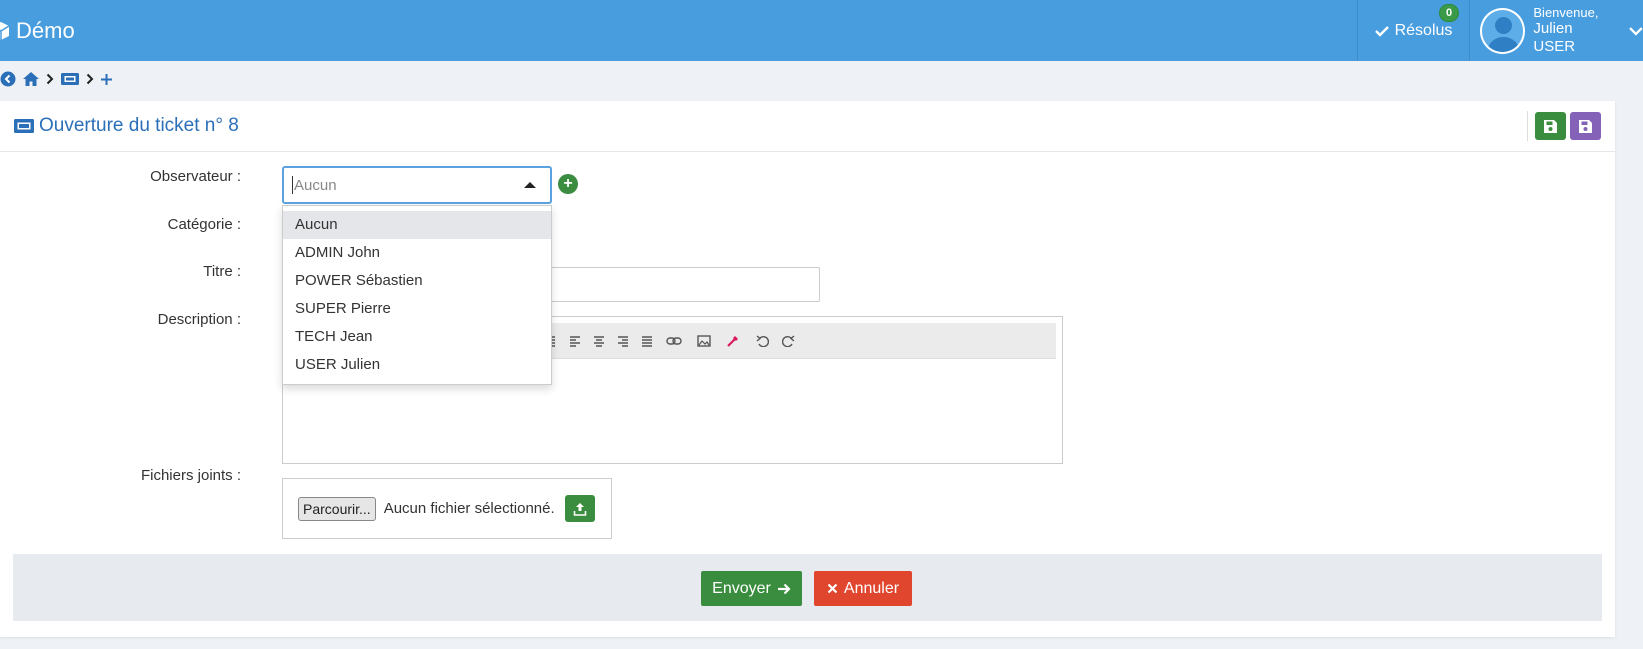 This screenshot has height=649, width=1643. What do you see at coordinates (832, 588) in the screenshot?
I see `close-icon` at bounding box center [832, 588].